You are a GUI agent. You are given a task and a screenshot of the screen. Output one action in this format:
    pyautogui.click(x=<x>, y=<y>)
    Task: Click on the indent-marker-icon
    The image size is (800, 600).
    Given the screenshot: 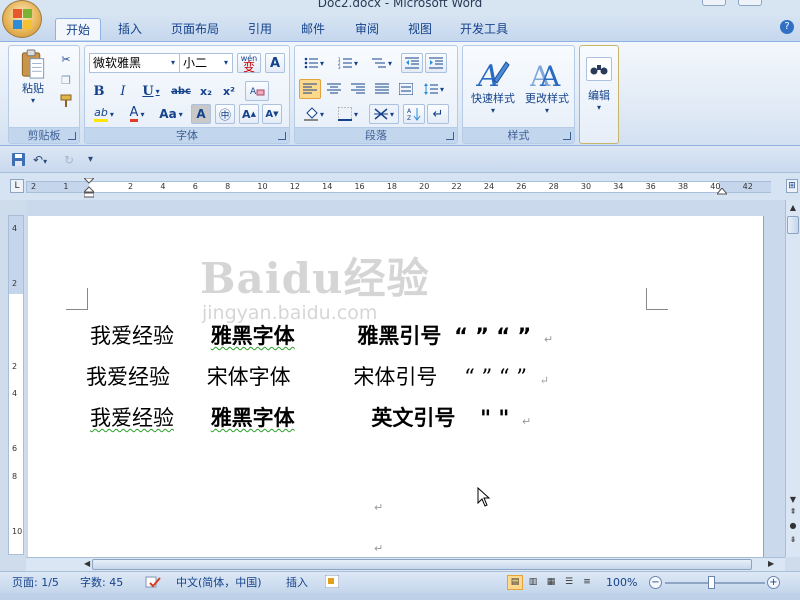 What is the action you would take?
    pyautogui.click(x=89, y=187)
    